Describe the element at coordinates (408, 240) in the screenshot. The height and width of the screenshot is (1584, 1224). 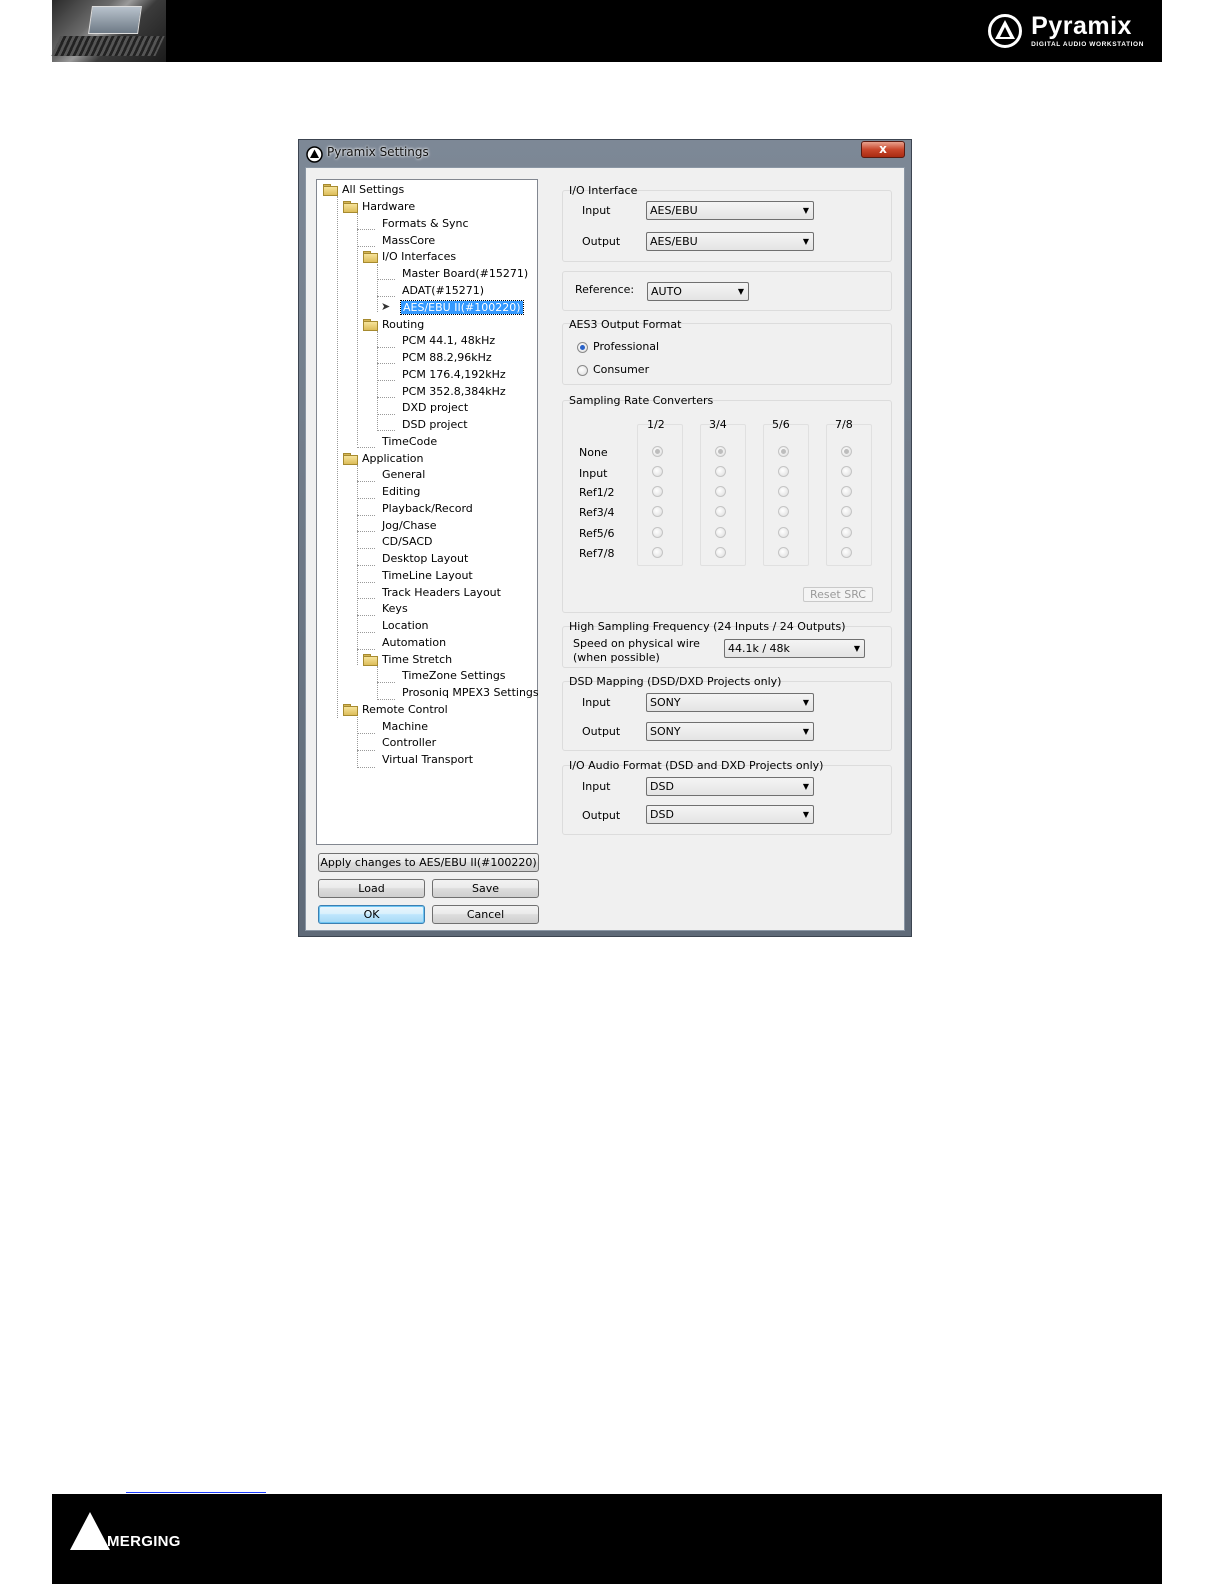
I see `tree-item-masscore: MassCore` at that location.